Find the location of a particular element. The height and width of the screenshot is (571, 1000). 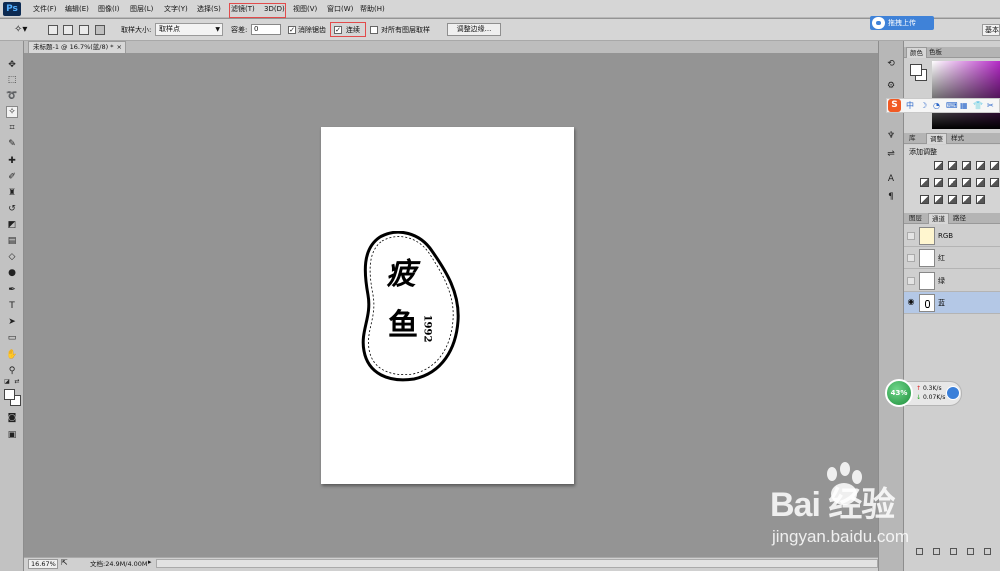

healing-brush-tool-icon: ✚ is located at coordinates (12, 161).